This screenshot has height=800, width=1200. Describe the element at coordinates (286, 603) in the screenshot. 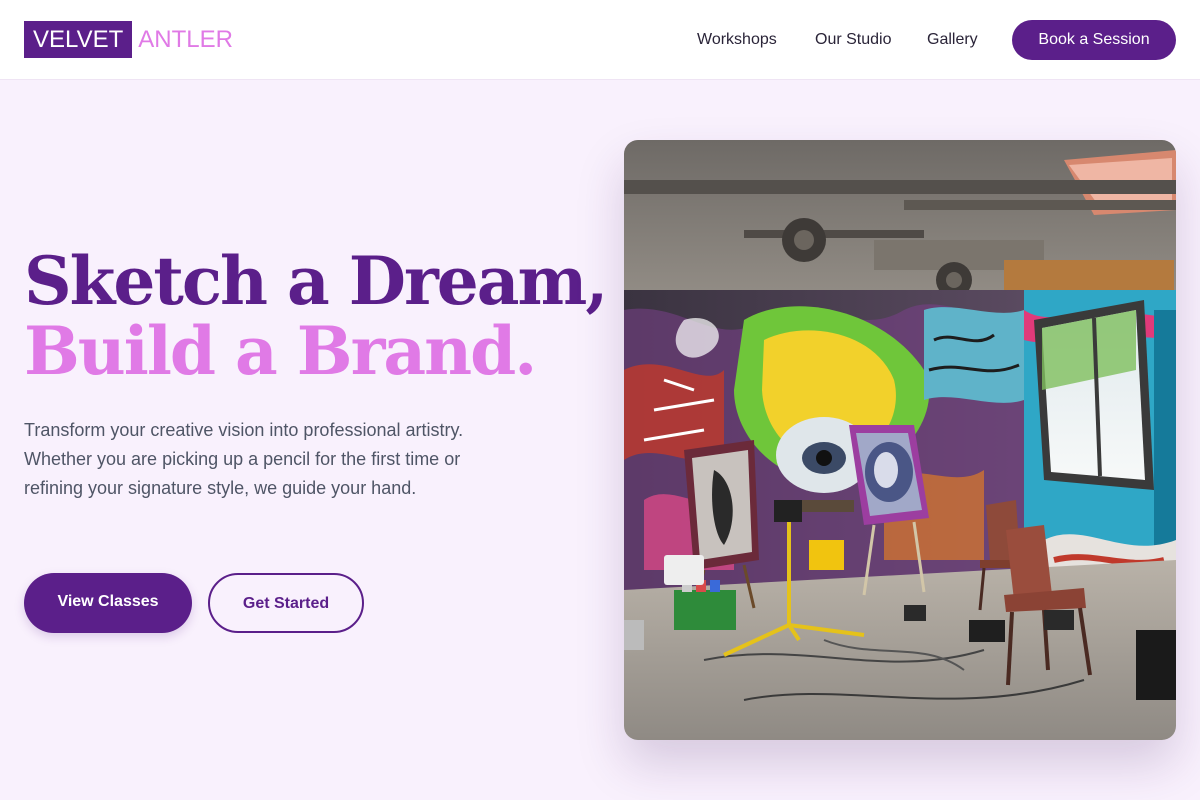

I see `get-started-button: Get Started` at that location.